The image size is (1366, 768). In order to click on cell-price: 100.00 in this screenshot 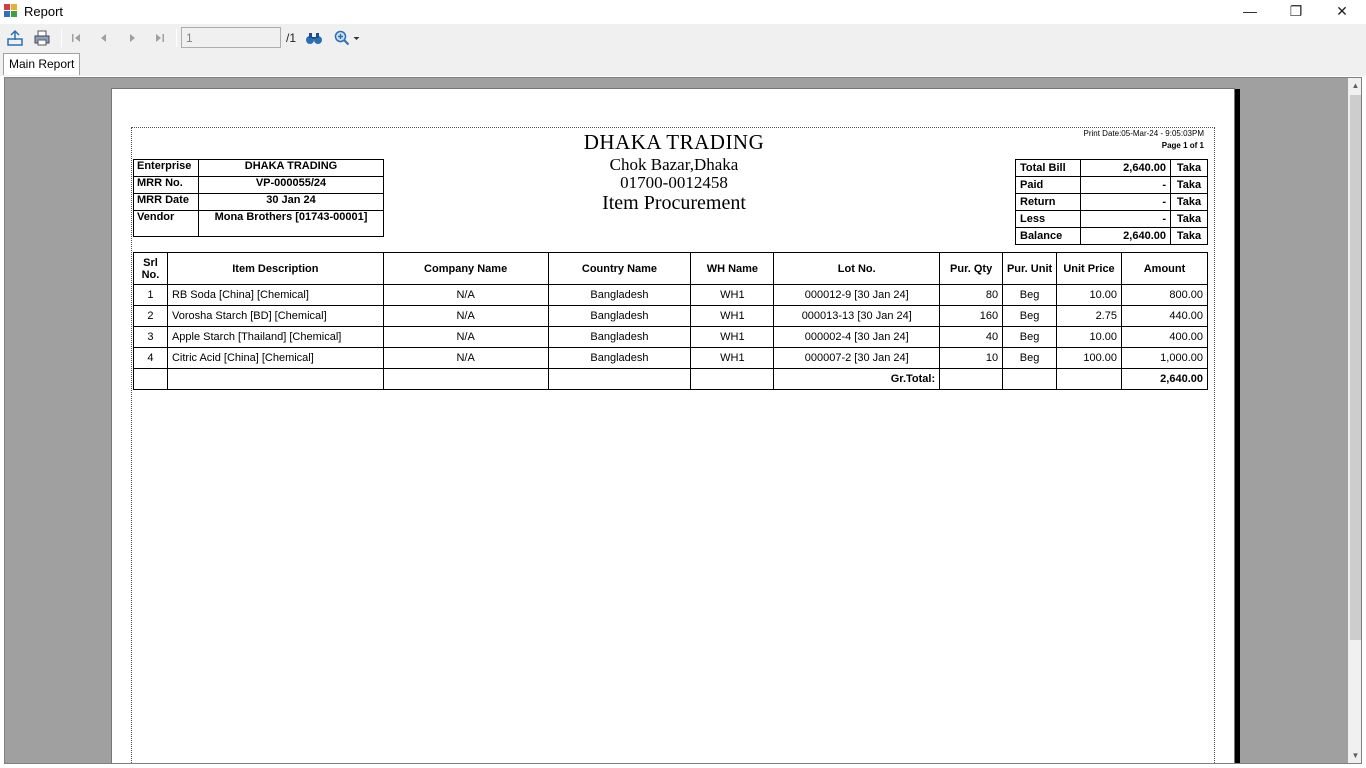, I will do `click(1089, 358)`.